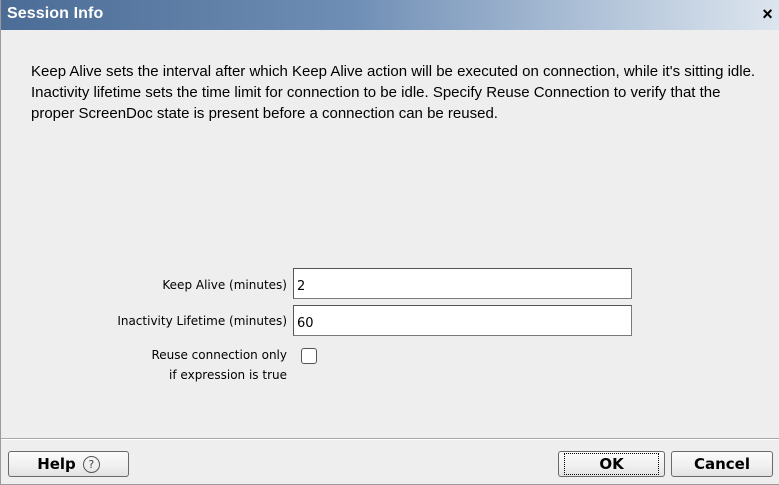 The height and width of the screenshot is (485, 779). I want to click on ok-button-label: OK, so click(611, 464).